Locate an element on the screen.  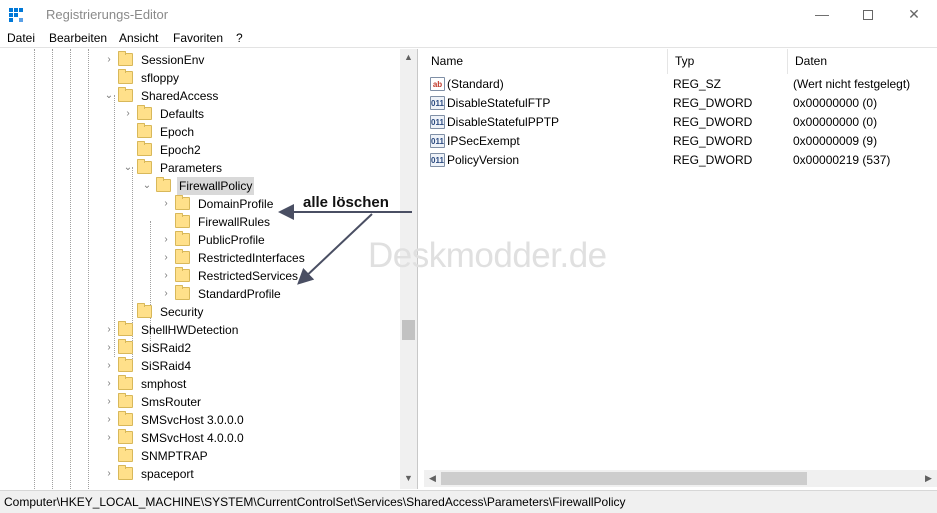
tree-item-label: RestrictedServices is located at coordinates (248, 276).